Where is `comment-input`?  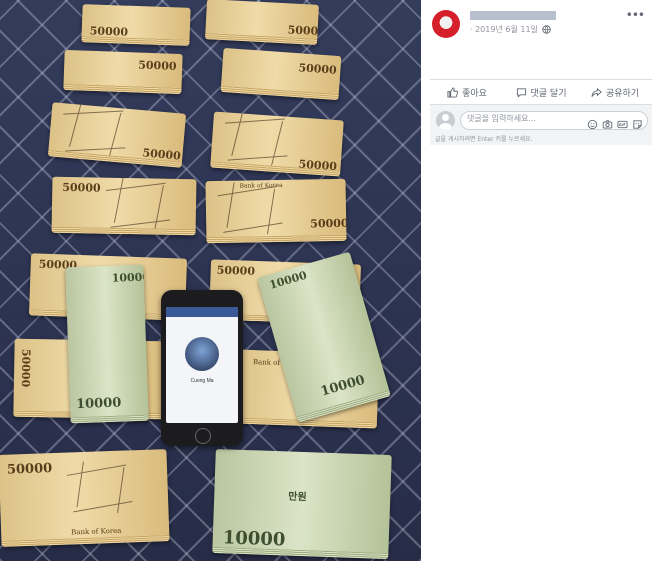
comment-input is located at coordinates (522, 118).